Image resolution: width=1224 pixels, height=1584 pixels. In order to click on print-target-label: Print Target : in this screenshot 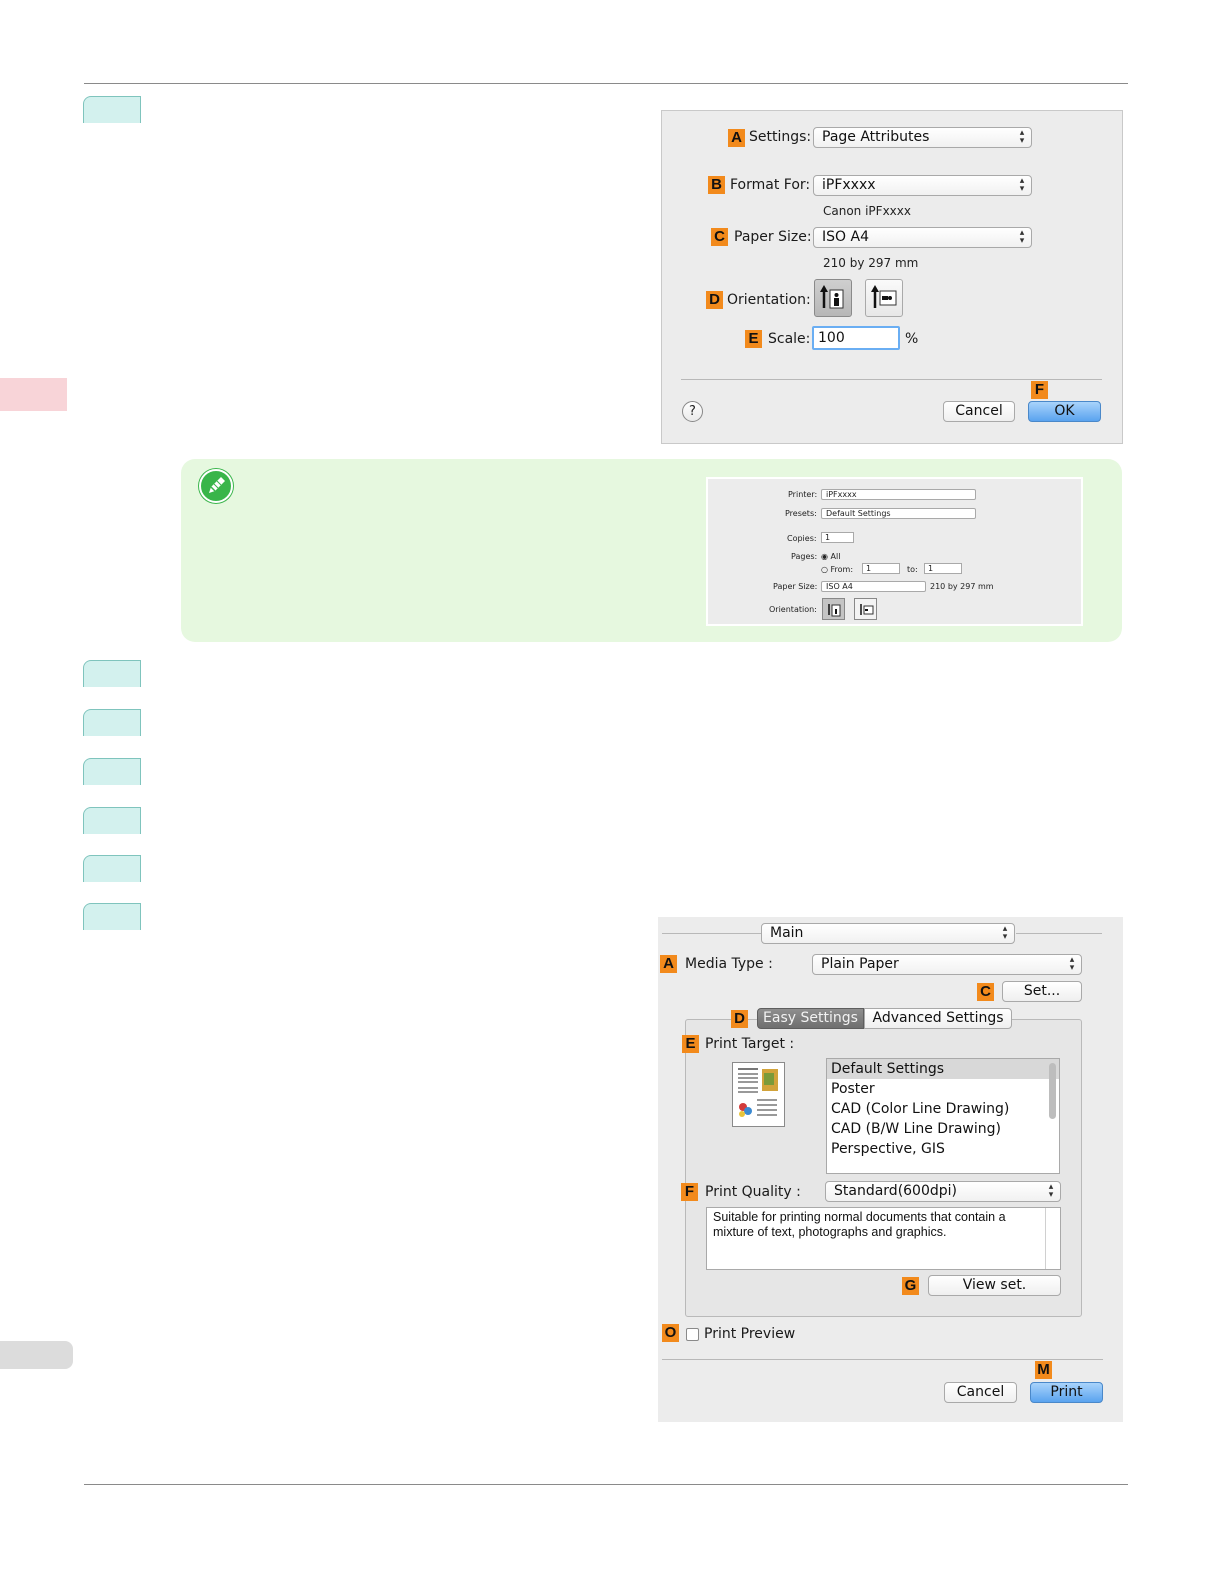, I will do `click(750, 1044)`.